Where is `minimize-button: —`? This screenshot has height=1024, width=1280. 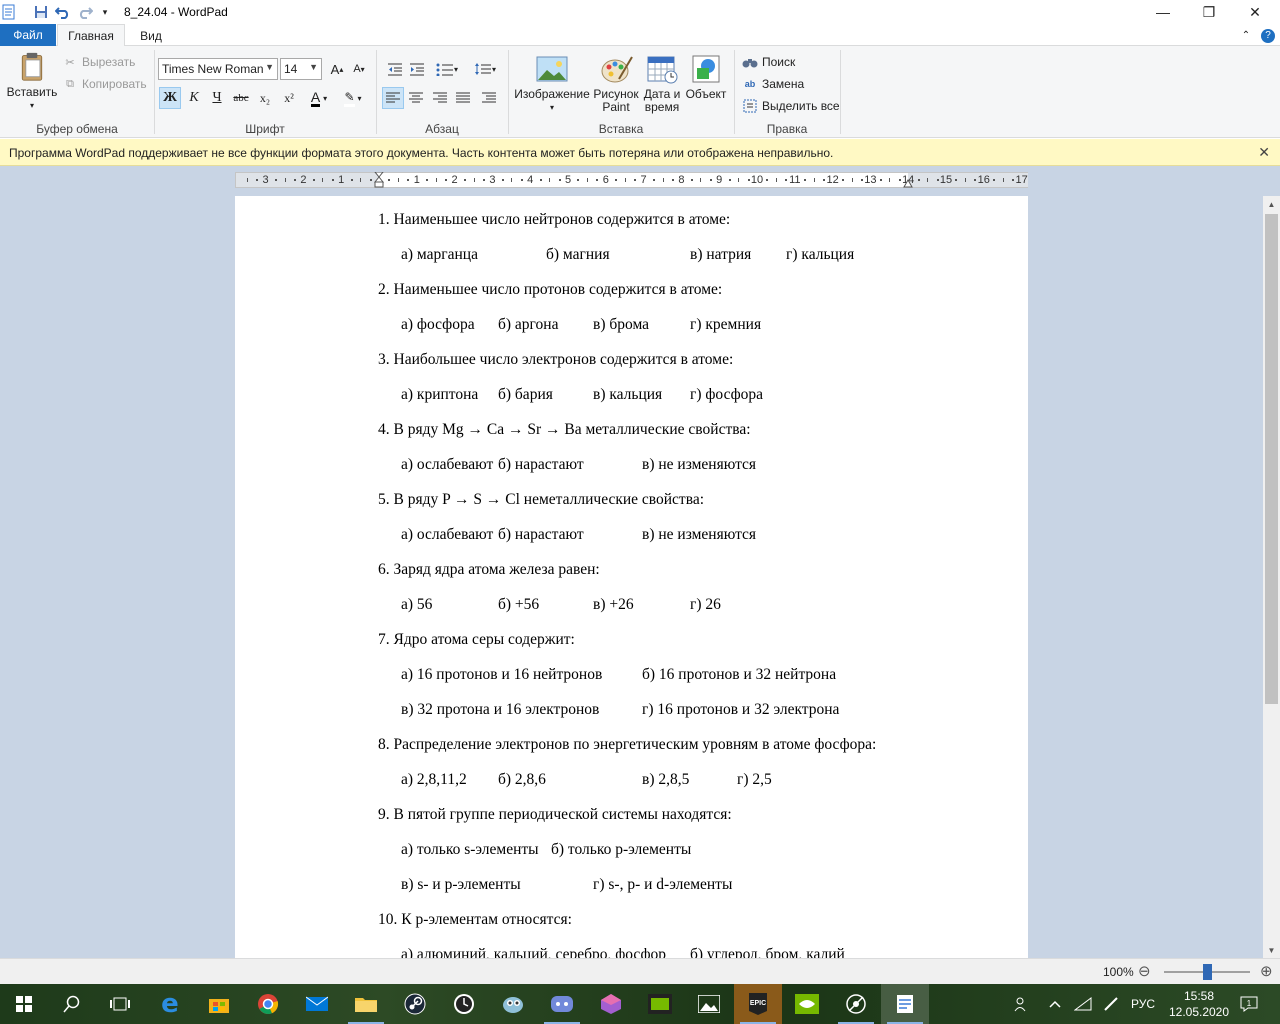
minimize-button: — is located at coordinates (1163, 12).